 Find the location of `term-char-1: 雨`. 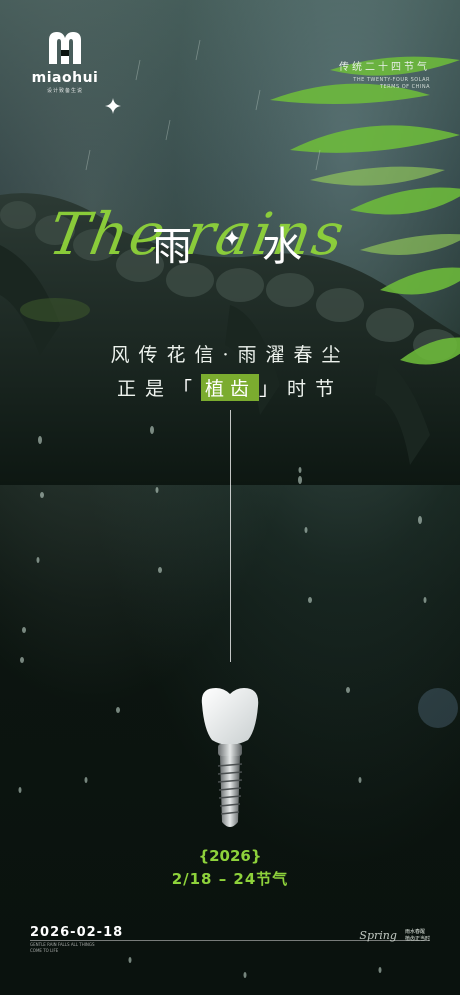

term-char-1: 雨 is located at coordinates (172, 247).